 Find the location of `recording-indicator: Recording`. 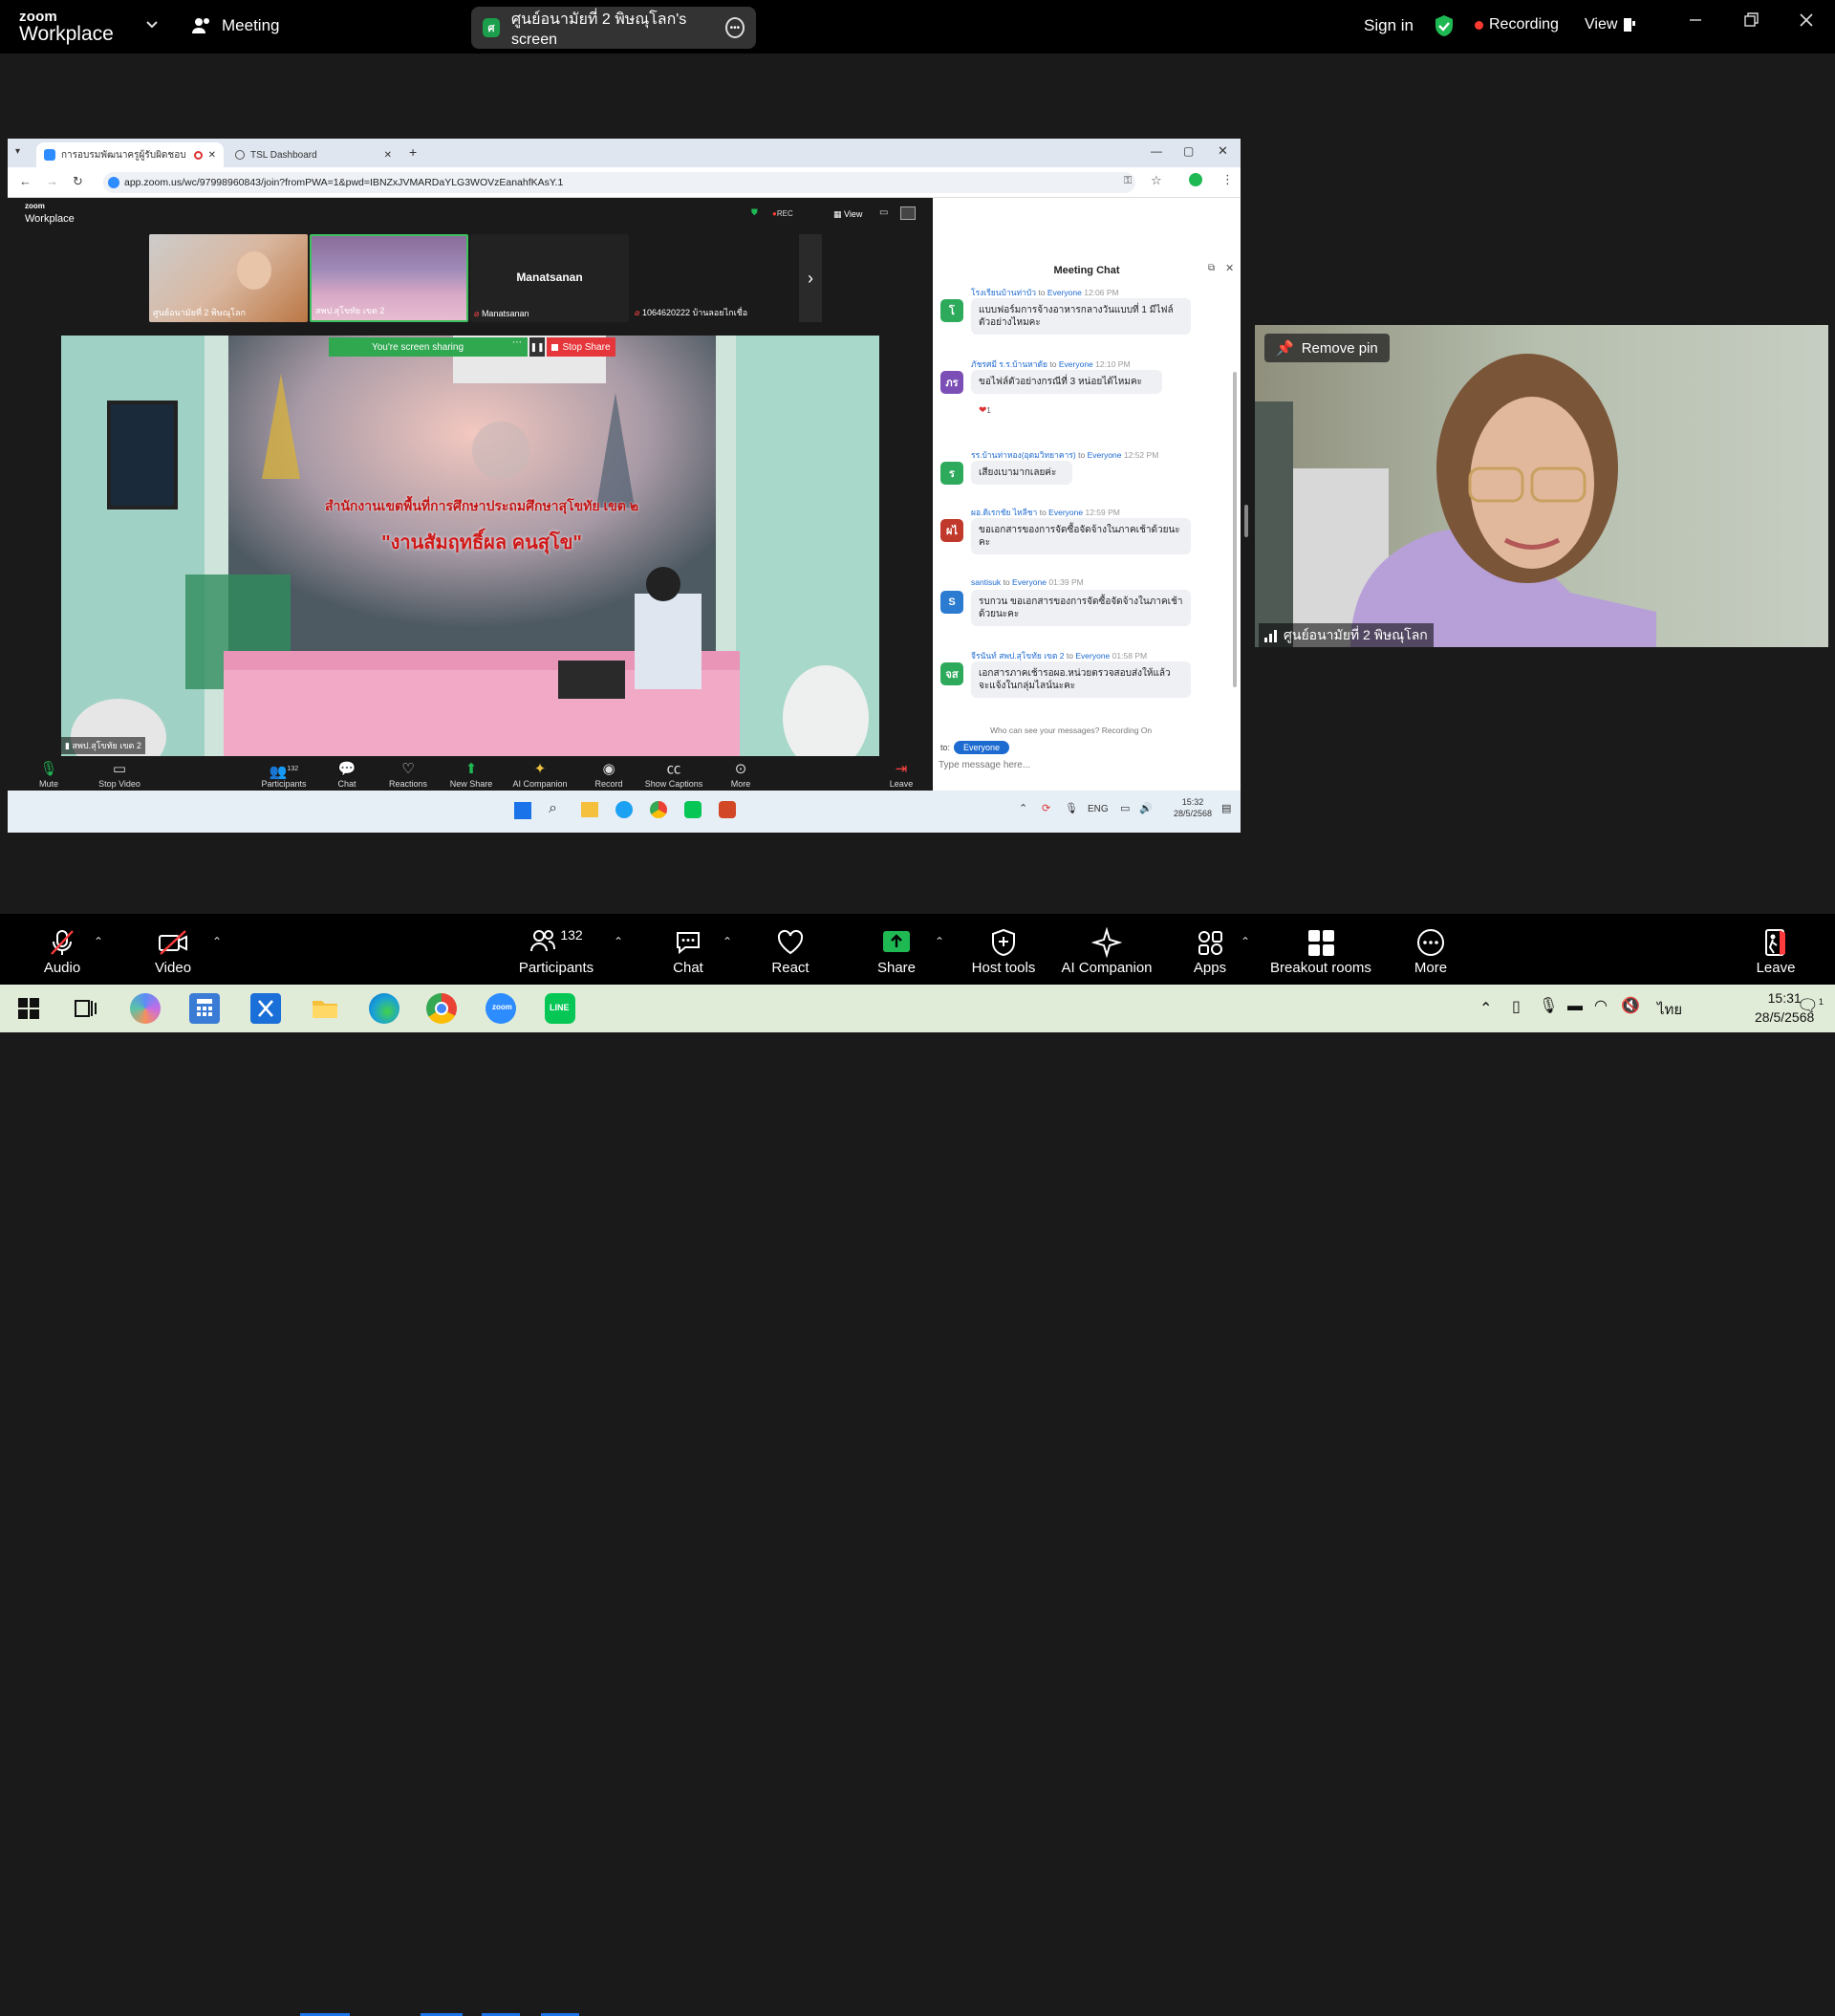

recording-indicator: Recording is located at coordinates (1517, 24).